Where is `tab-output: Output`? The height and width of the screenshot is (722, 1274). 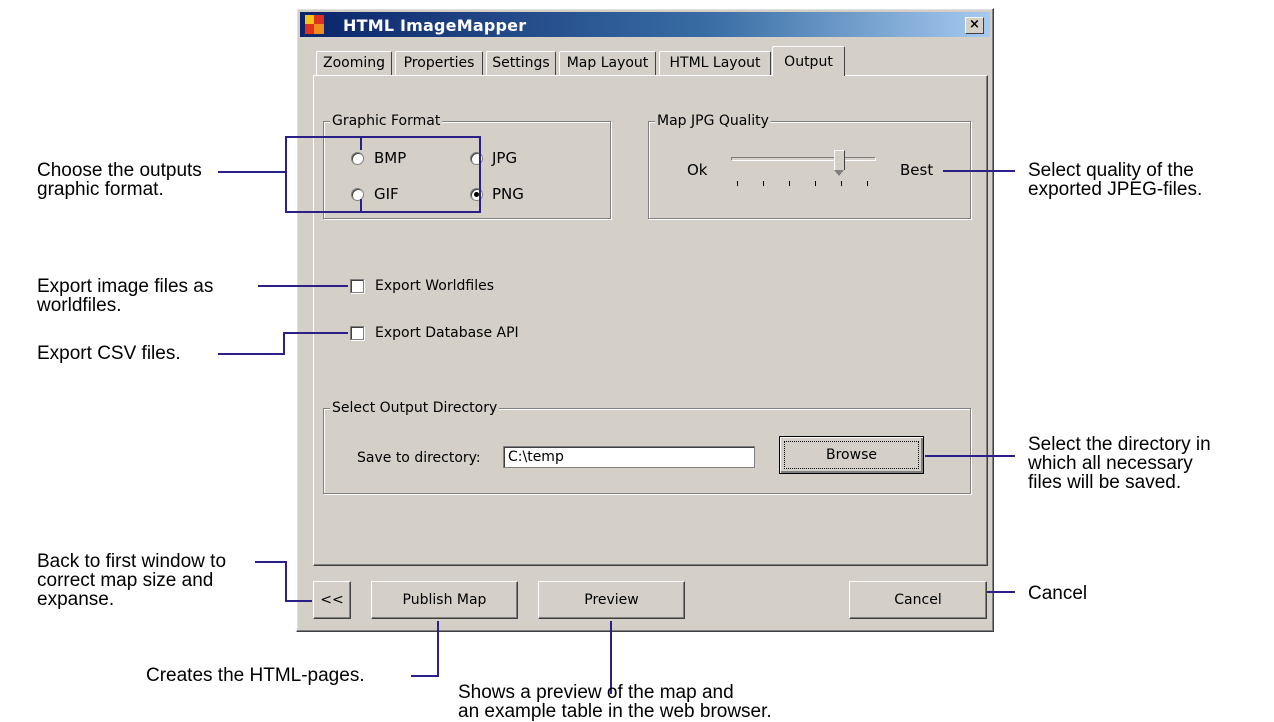 tab-output: Output is located at coordinates (808, 61).